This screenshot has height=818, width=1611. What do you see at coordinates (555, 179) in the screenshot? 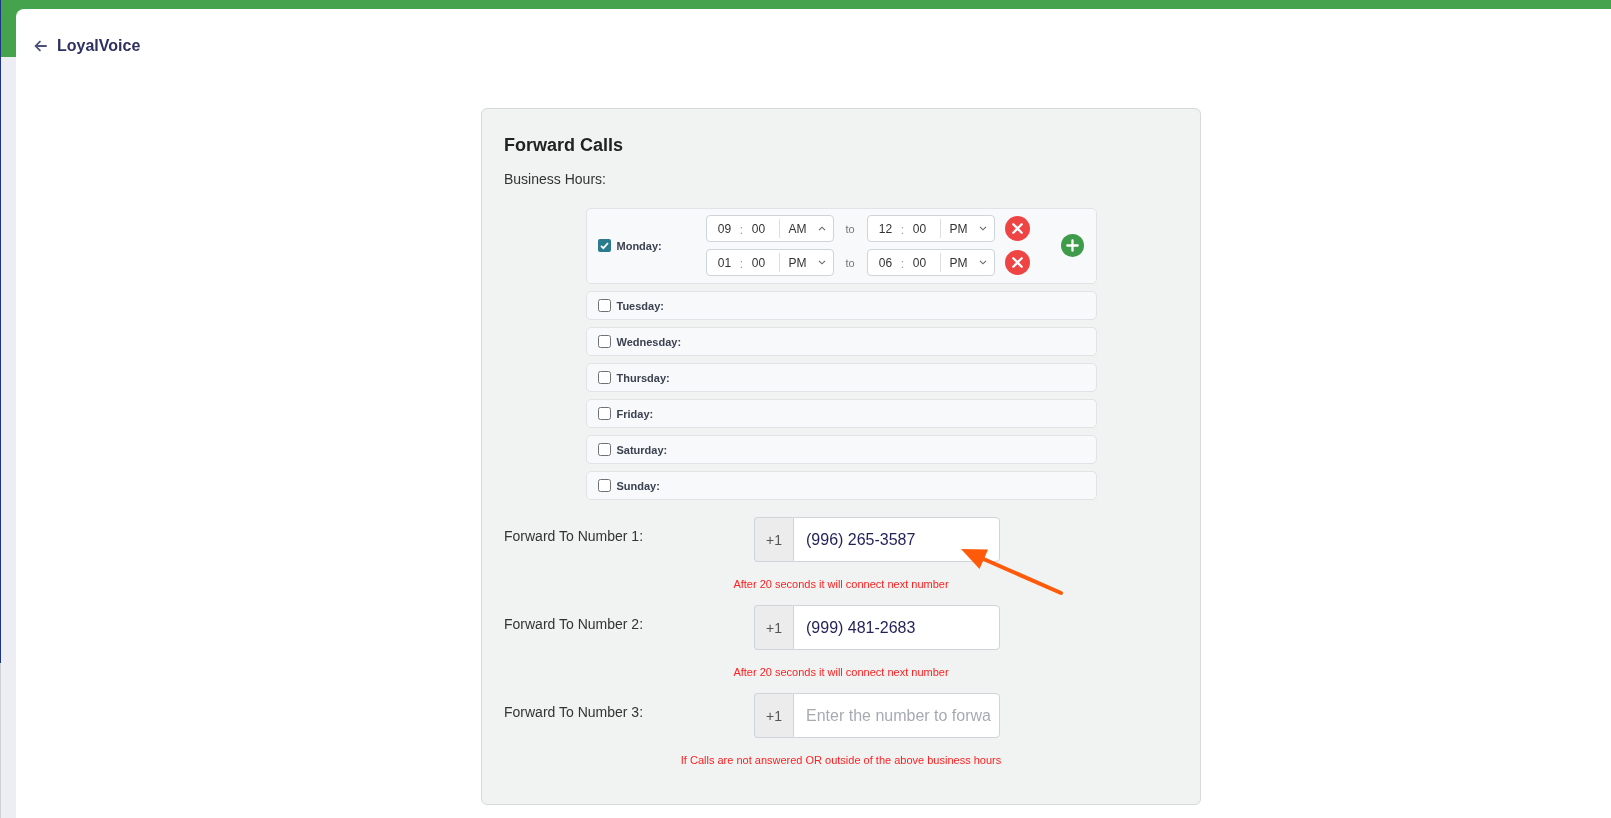
I see `business-hours-label: Business Hours:` at bounding box center [555, 179].